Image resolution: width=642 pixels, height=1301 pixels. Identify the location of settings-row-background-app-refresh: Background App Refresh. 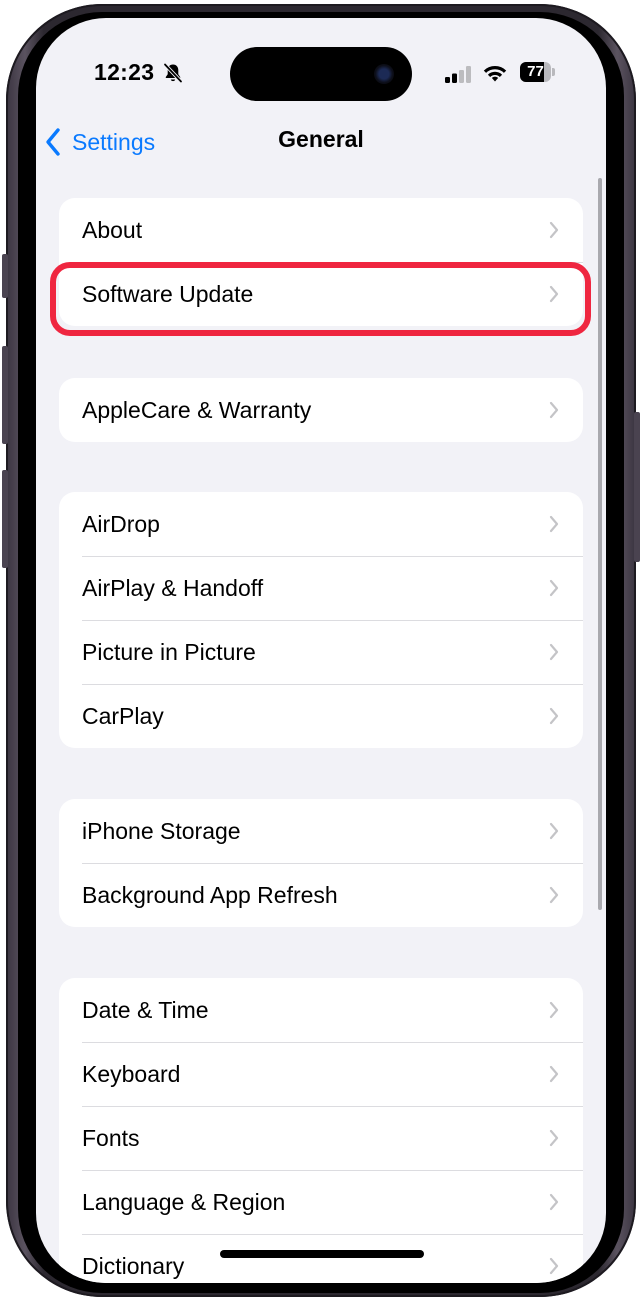
(321, 895).